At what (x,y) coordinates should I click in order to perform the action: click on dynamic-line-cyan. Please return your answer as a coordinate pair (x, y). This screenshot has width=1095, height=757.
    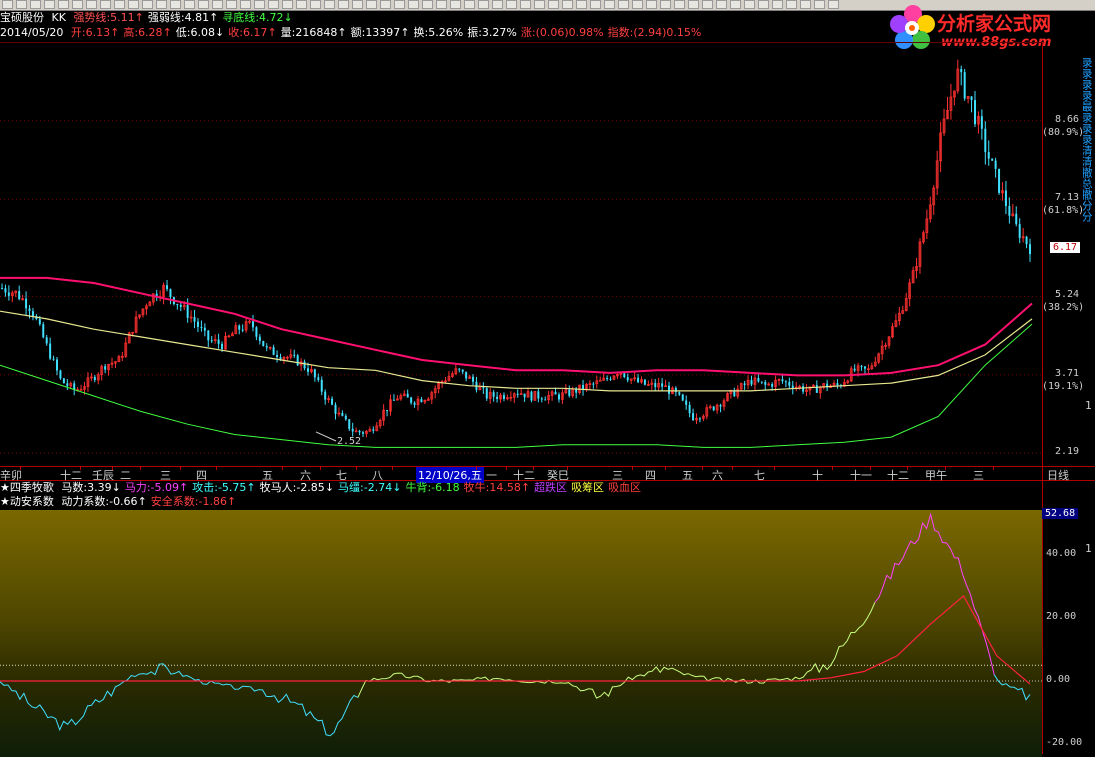
    Looking at the image, I should click on (179, 700).